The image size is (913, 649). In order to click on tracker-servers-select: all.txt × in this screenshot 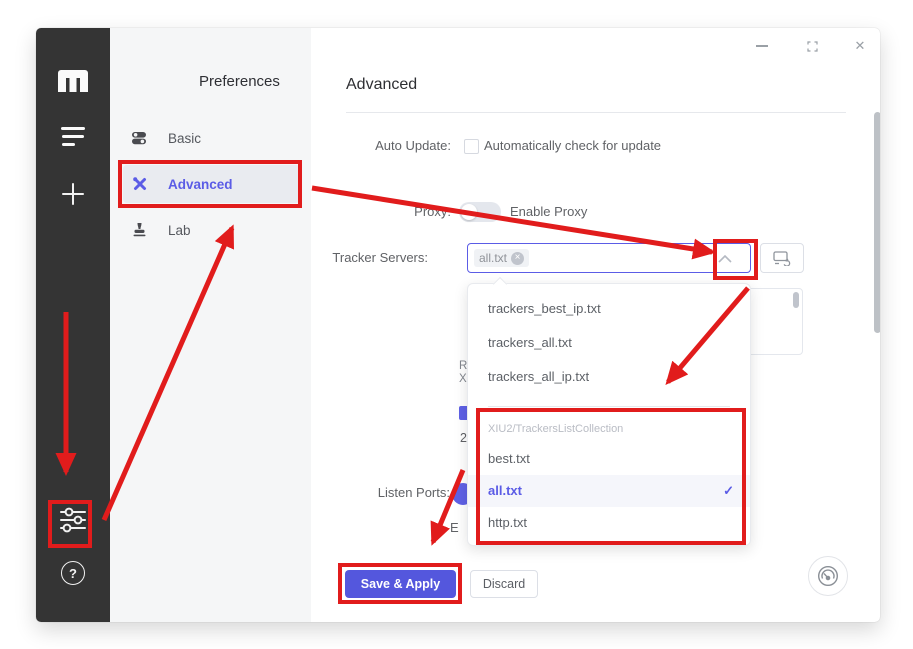, I will do `click(609, 258)`.